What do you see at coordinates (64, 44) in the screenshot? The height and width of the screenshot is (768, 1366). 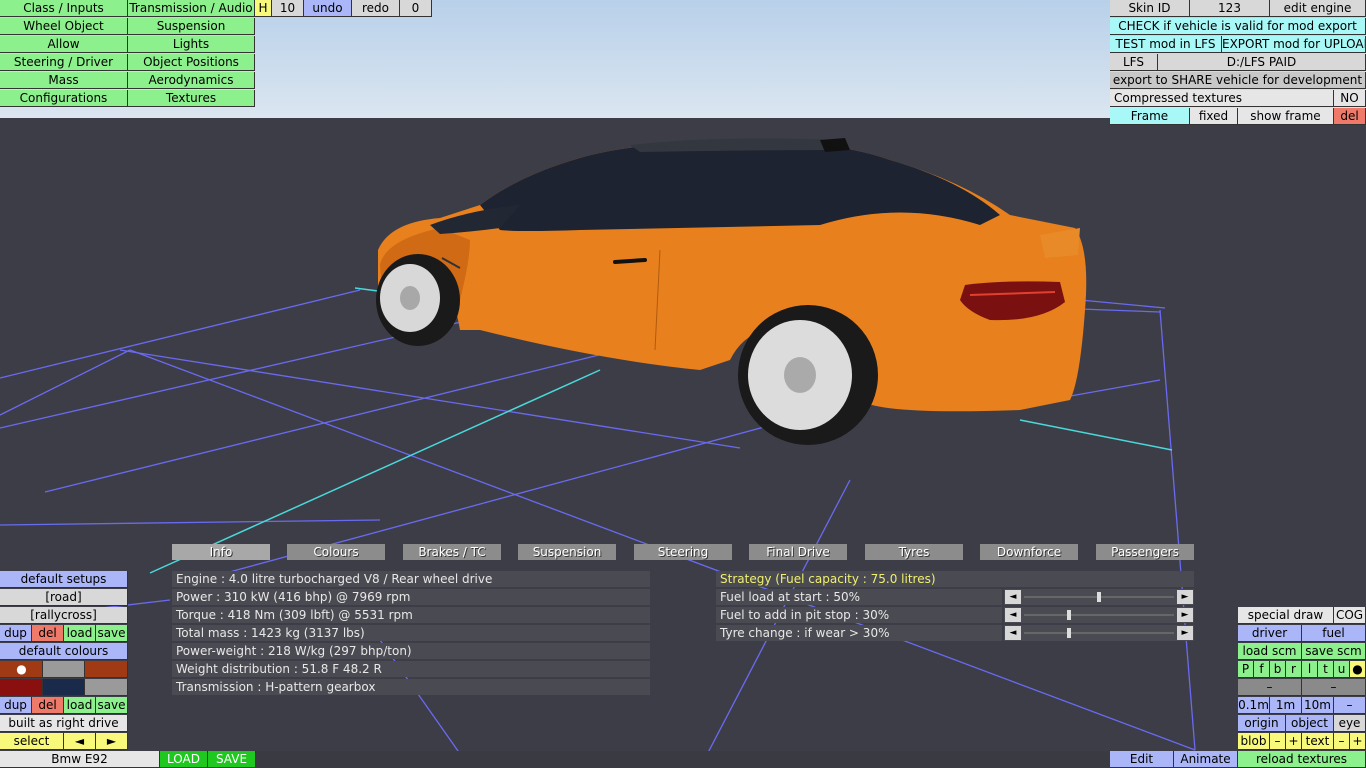 I see `menu-allow: Allow` at bounding box center [64, 44].